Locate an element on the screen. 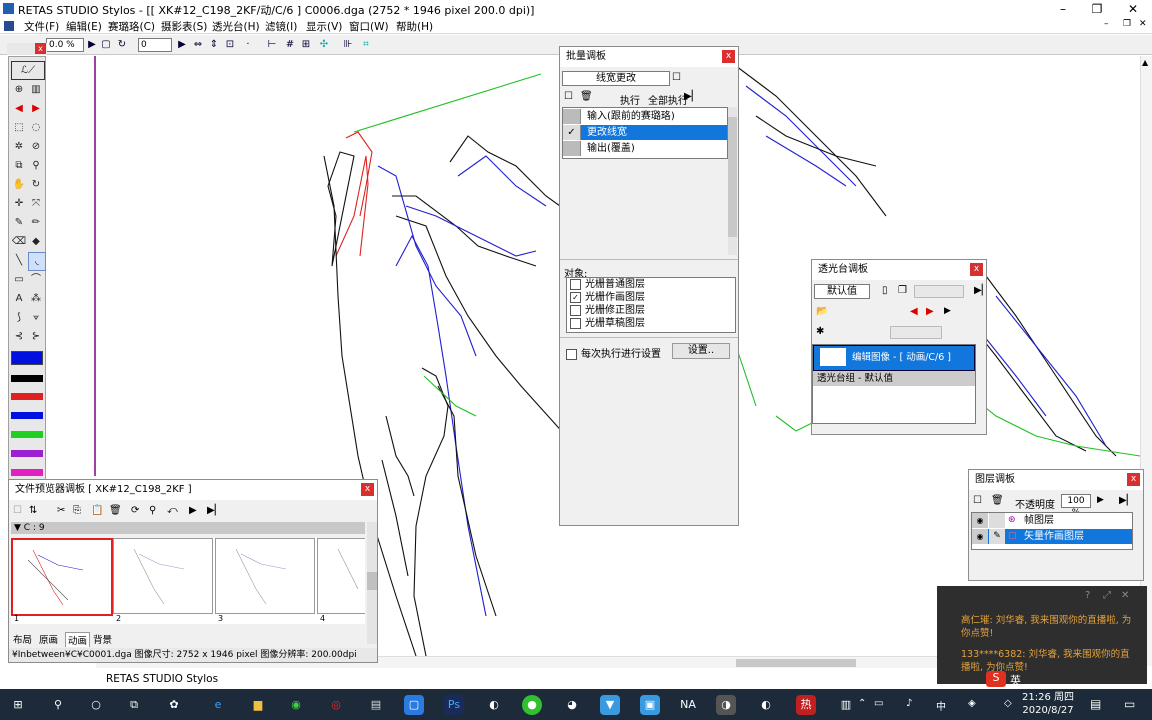 The height and width of the screenshot is (720, 1152). snap-icon: ✣ is located at coordinates (324, 45).